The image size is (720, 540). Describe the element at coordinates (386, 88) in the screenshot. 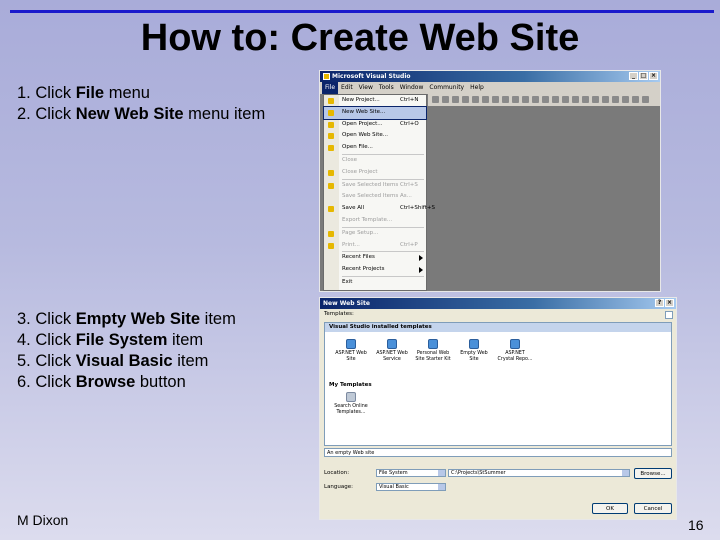

I see `menubar-item-tools: Tools` at that location.